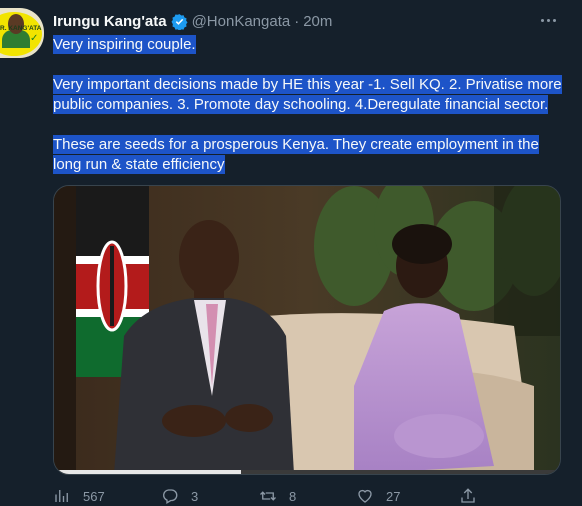 The height and width of the screenshot is (506, 582). I want to click on like-count: 27, so click(393, 496).